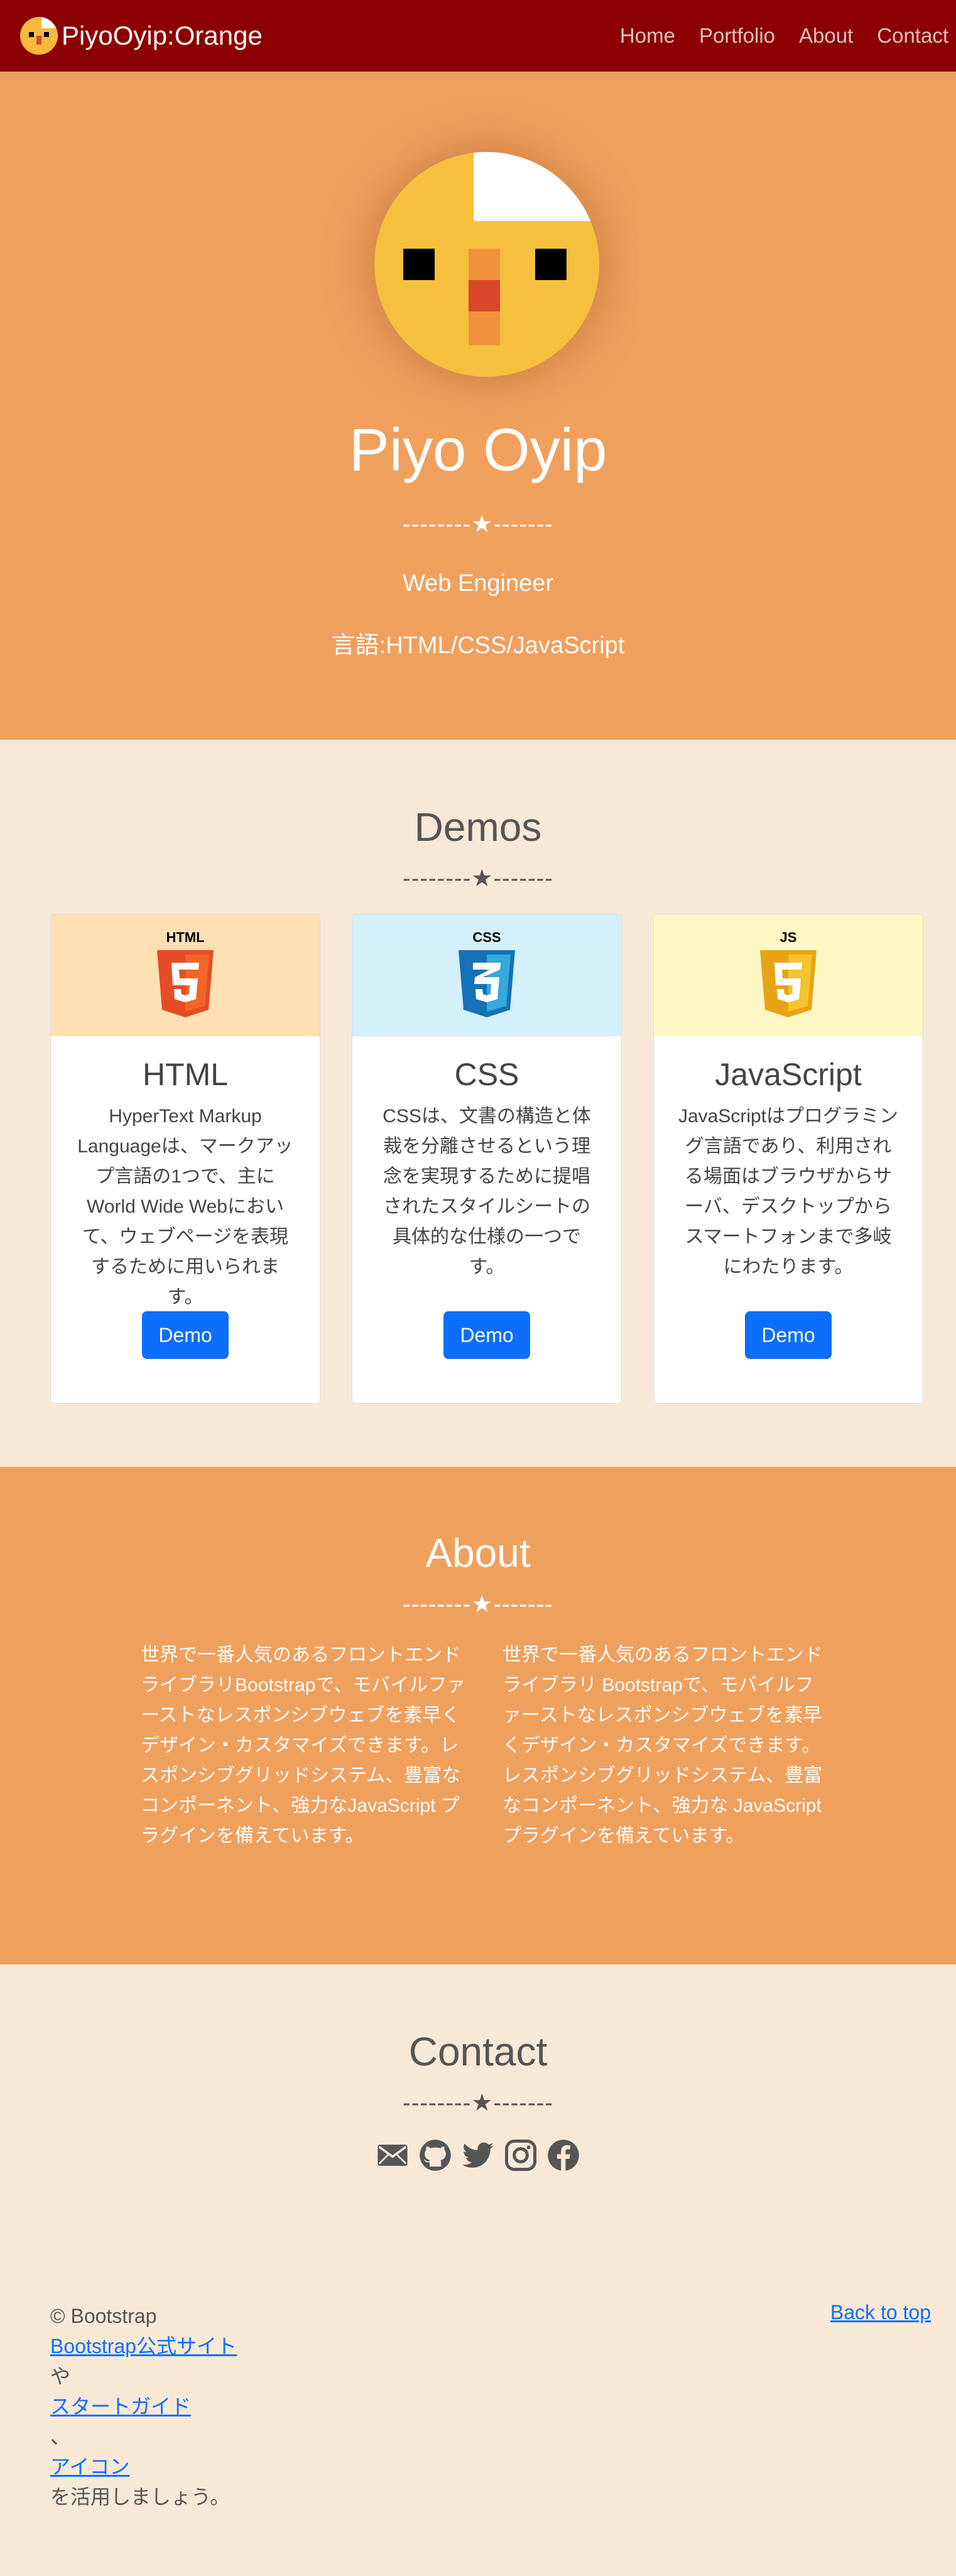 The image size is (956, 2576). Describe the element at coordinates (185, 1074) in the screenshot. I see `card-title: HTML` at that location.